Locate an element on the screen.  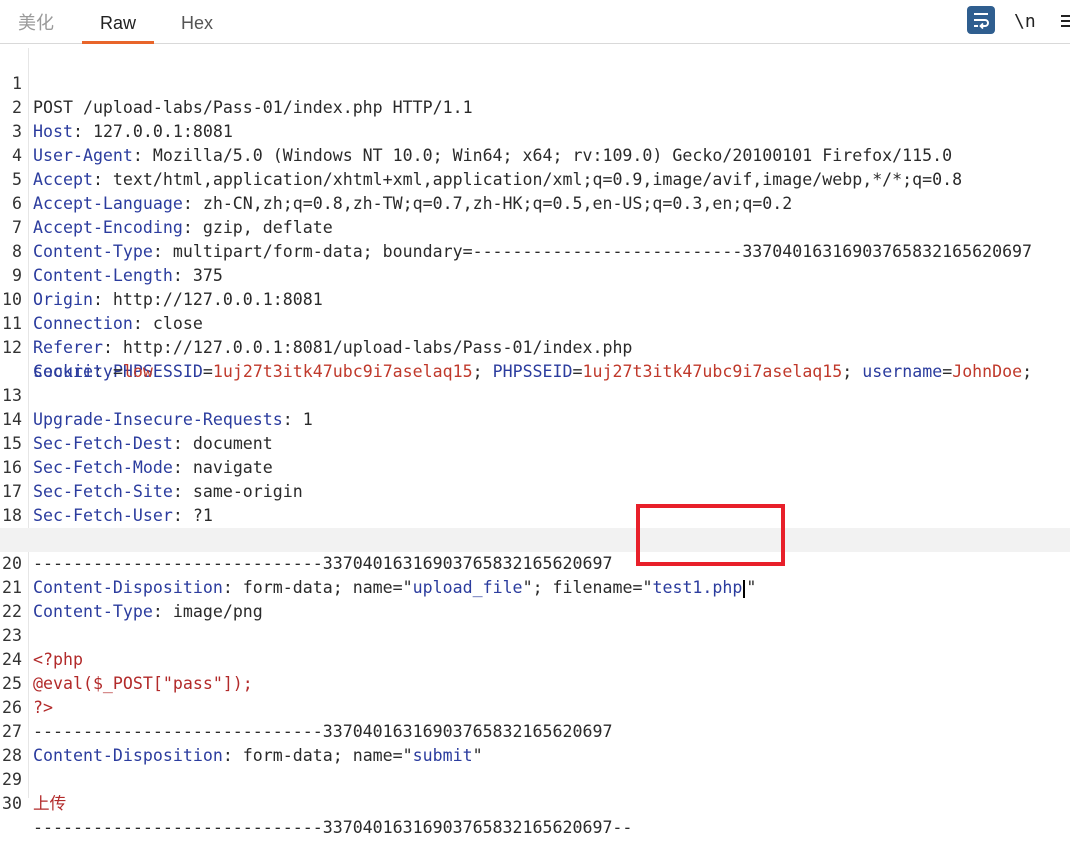
code-line: 8 Content-Length: 375 is located at coordinates (535, 250).